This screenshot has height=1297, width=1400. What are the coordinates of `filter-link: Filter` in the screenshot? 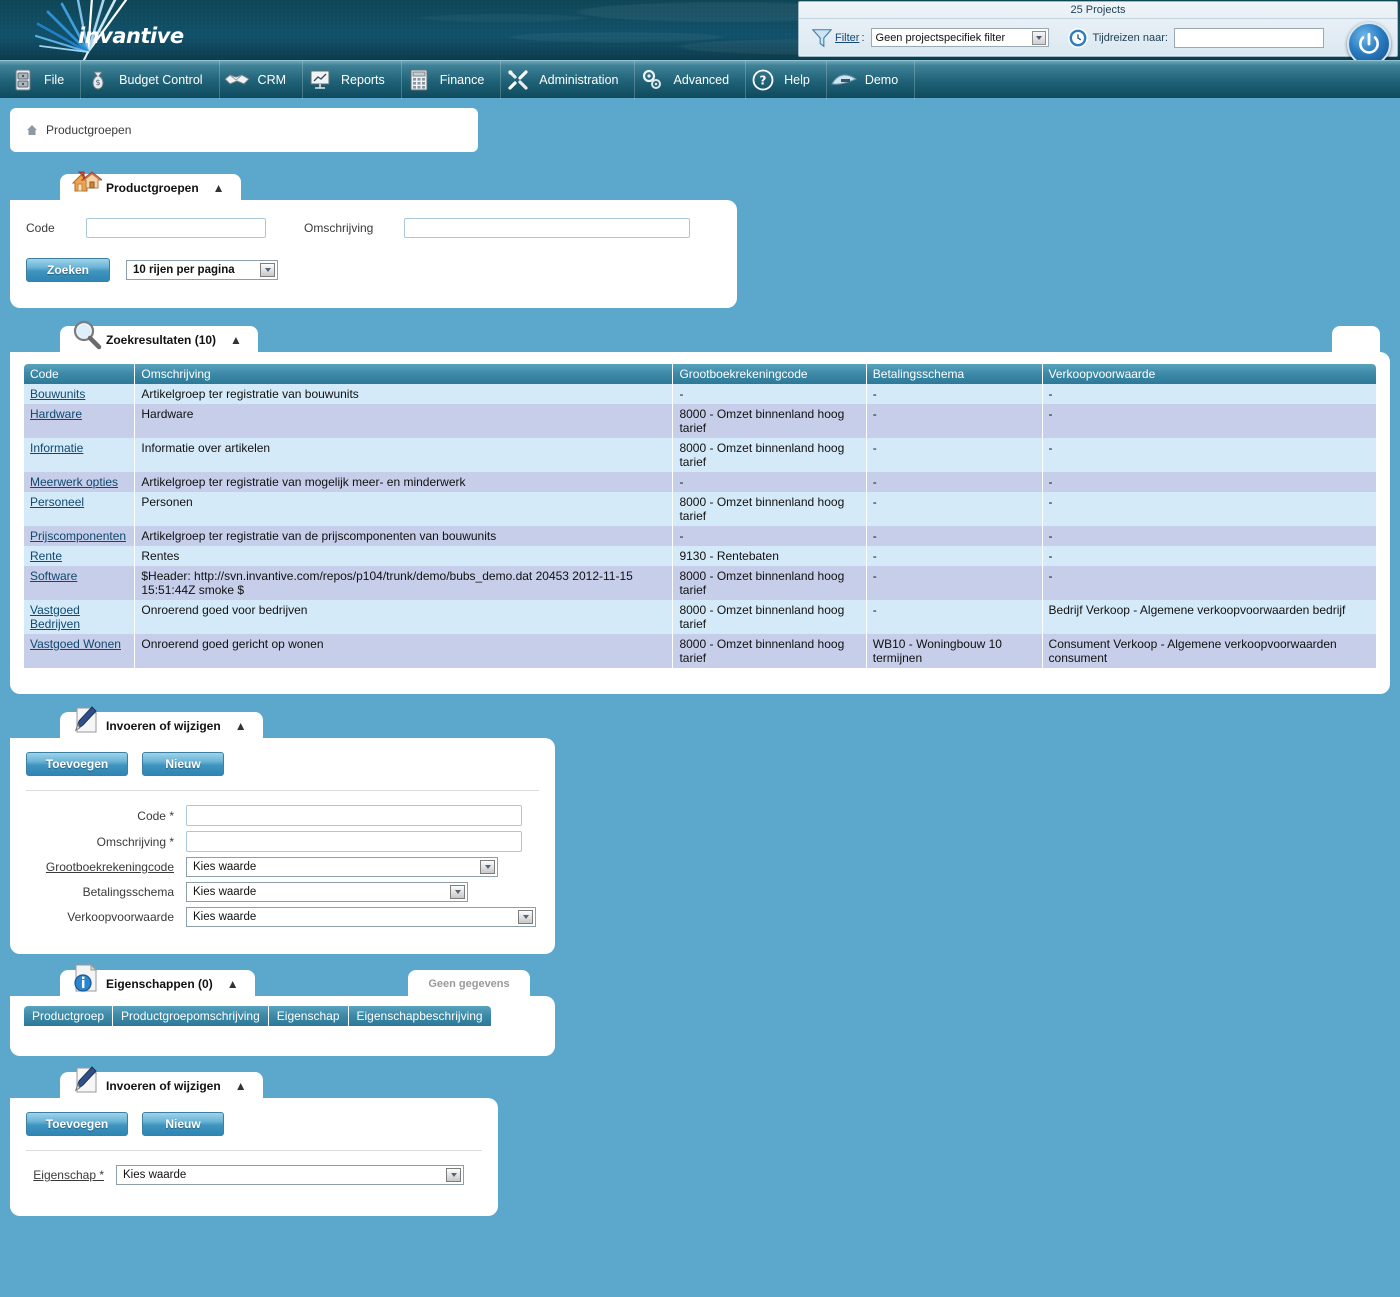 It's located at (847, 38).